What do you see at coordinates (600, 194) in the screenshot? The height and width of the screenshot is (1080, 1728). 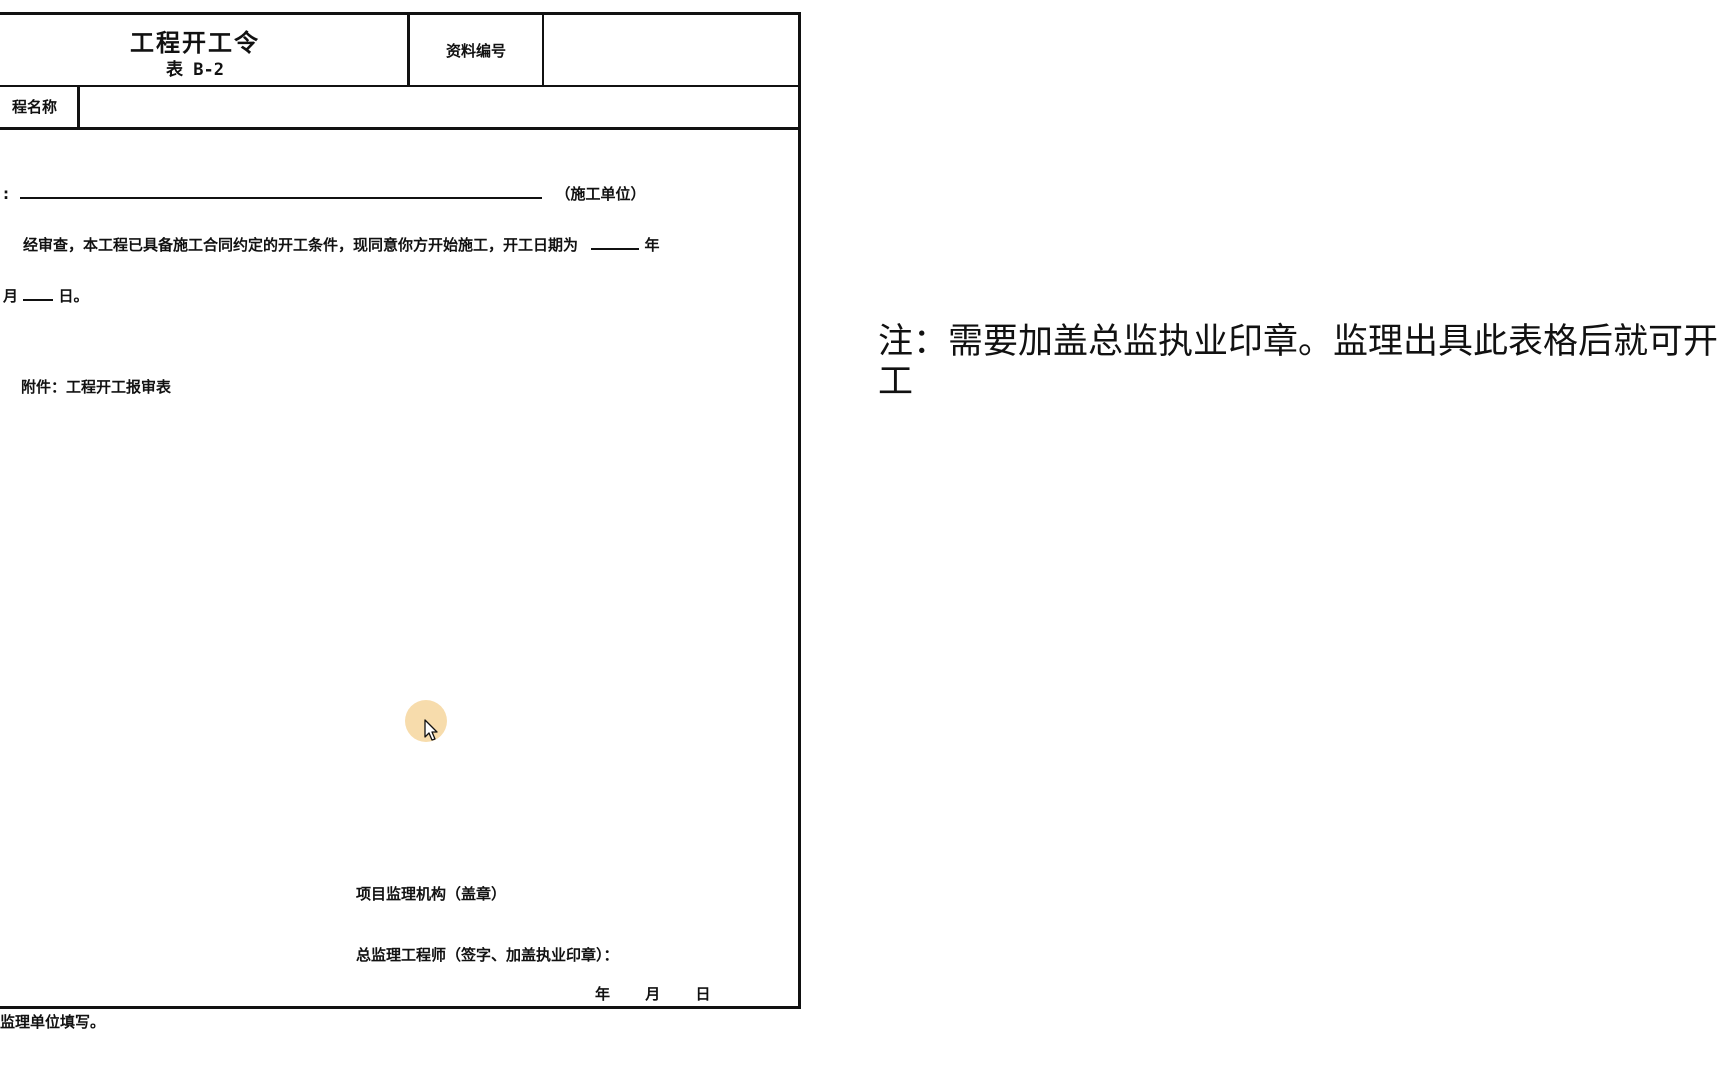 I see `addressee-suffix: （施工单位）` at bounding box center [600, 194].